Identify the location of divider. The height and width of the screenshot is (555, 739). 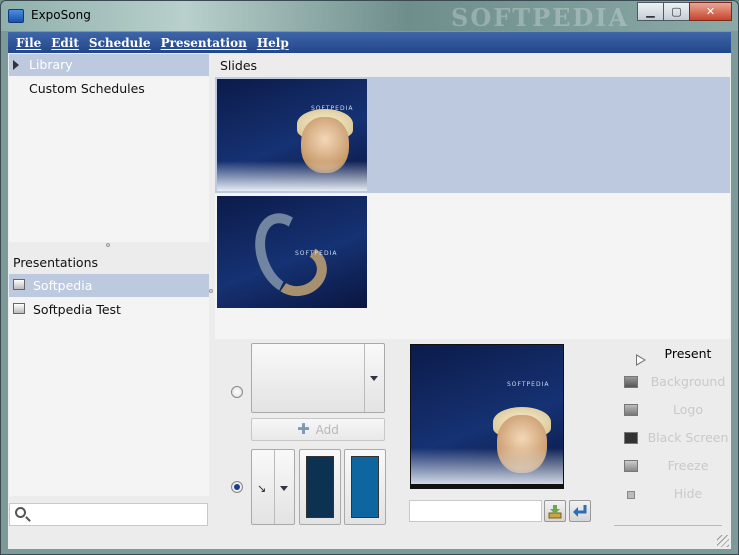
(668, 525).